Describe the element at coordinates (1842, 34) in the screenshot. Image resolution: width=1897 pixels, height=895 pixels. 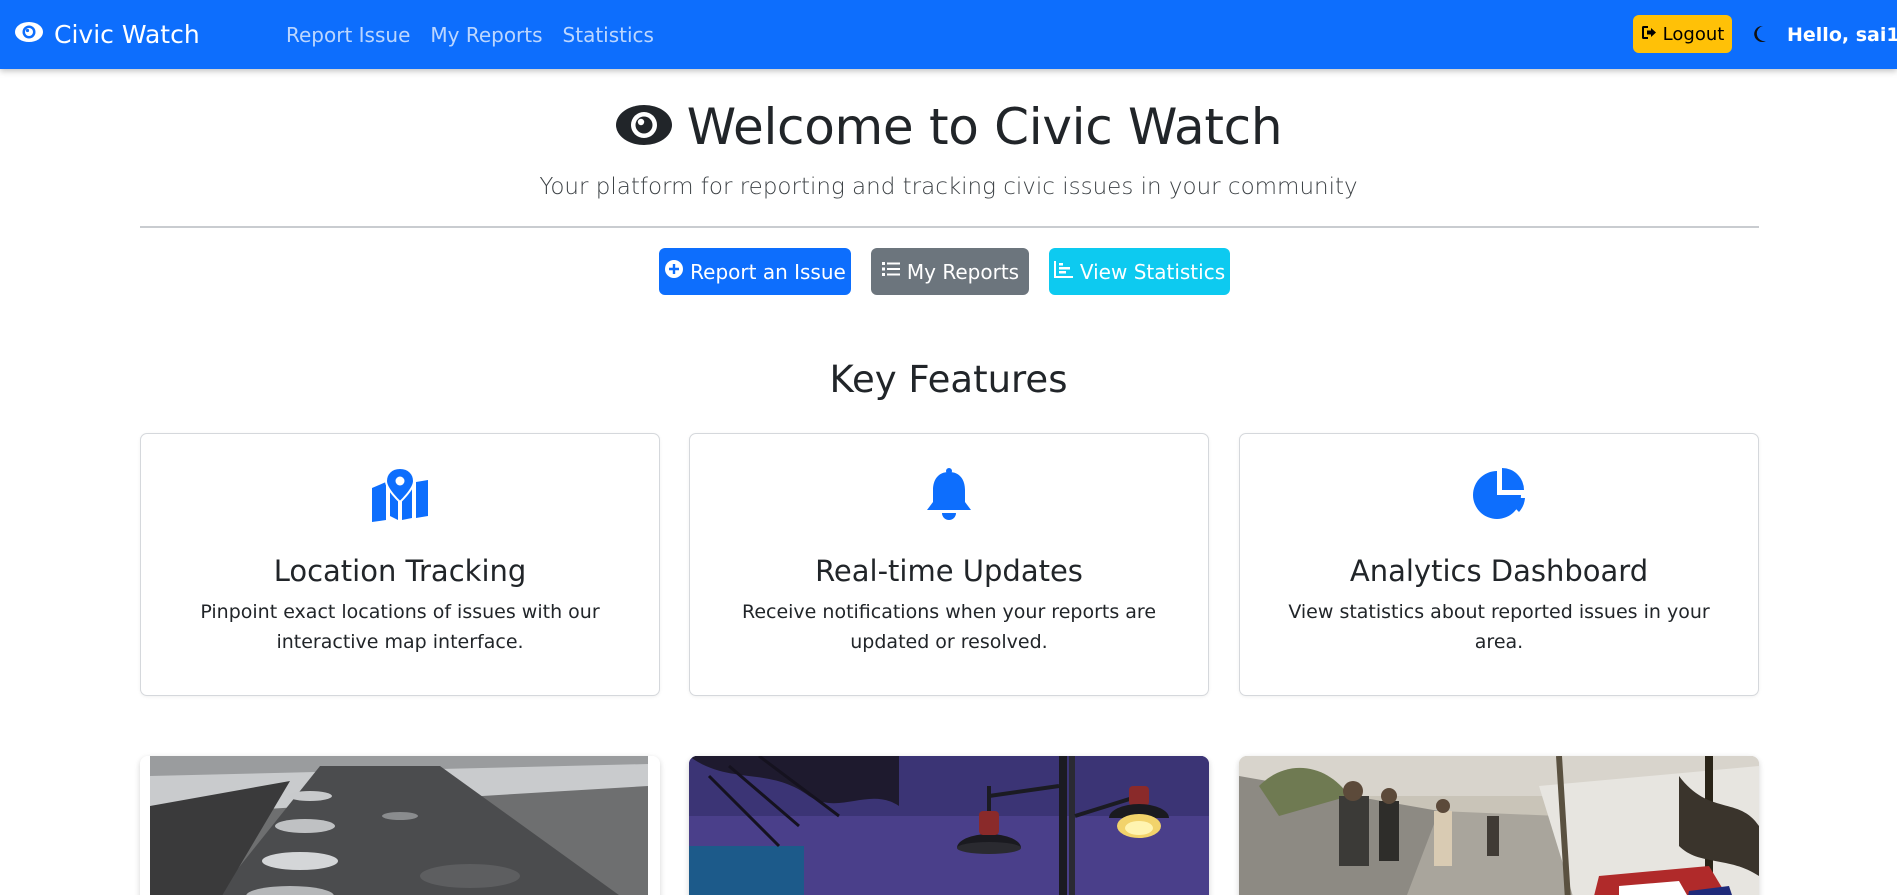
I see `user-greeting: Hello, sai1` at that location.